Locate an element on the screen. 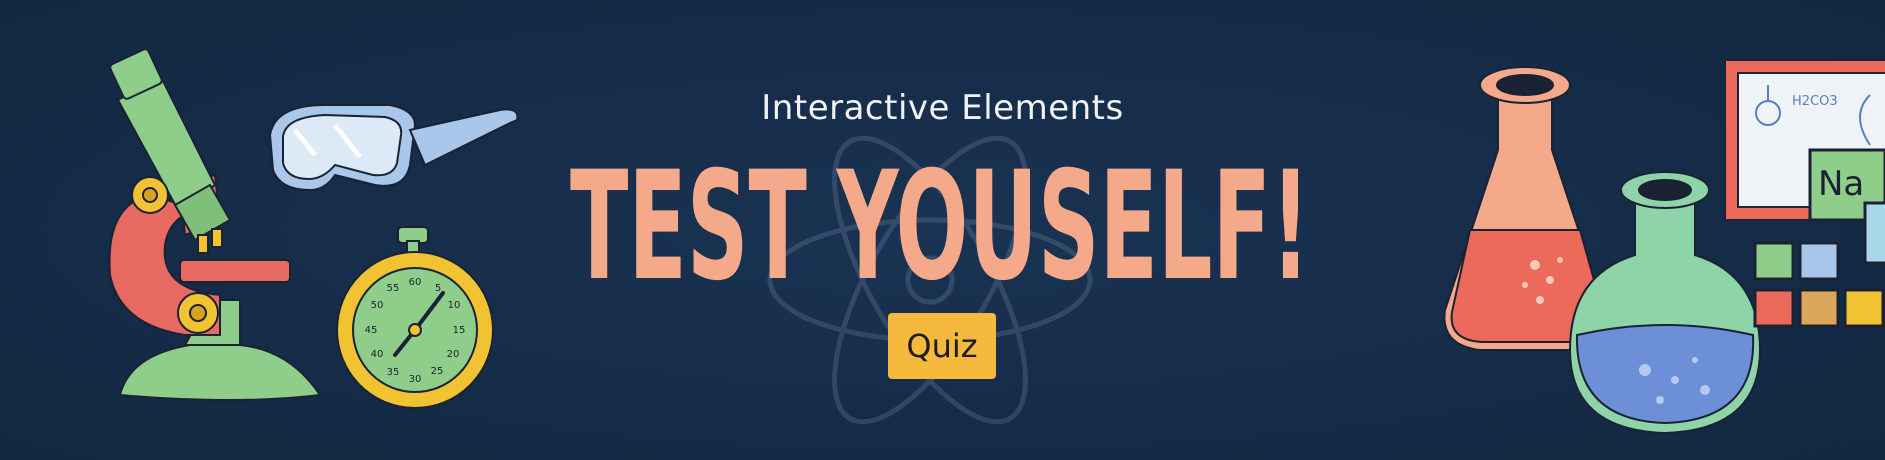 The image size is (1885, 460). dial-number-35: 35 is located at coordinates (393, 372).